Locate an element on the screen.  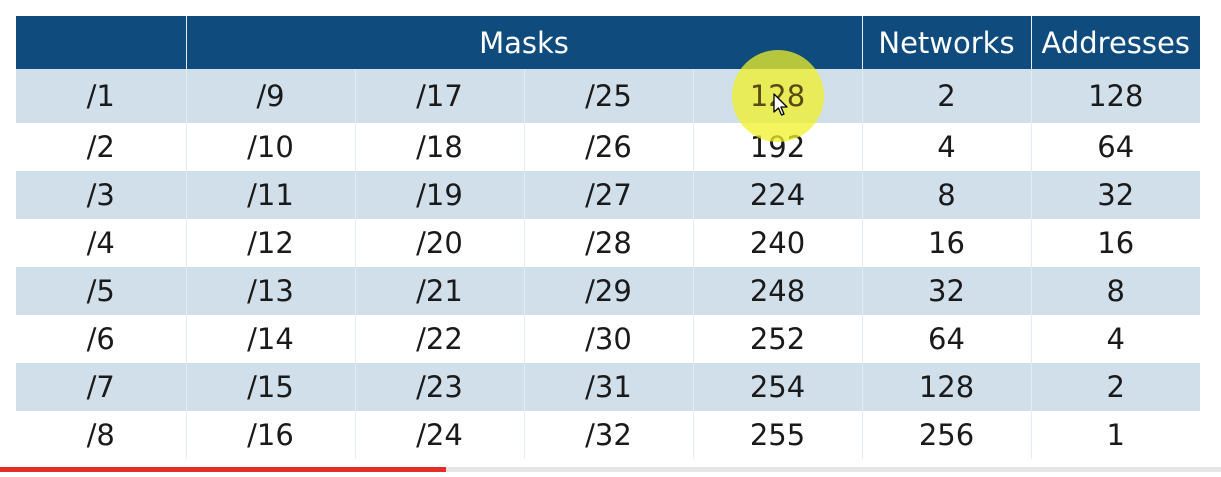
table-row: /4 /12 /20 /28 240 16 16 is located at coordinates (608, 243).